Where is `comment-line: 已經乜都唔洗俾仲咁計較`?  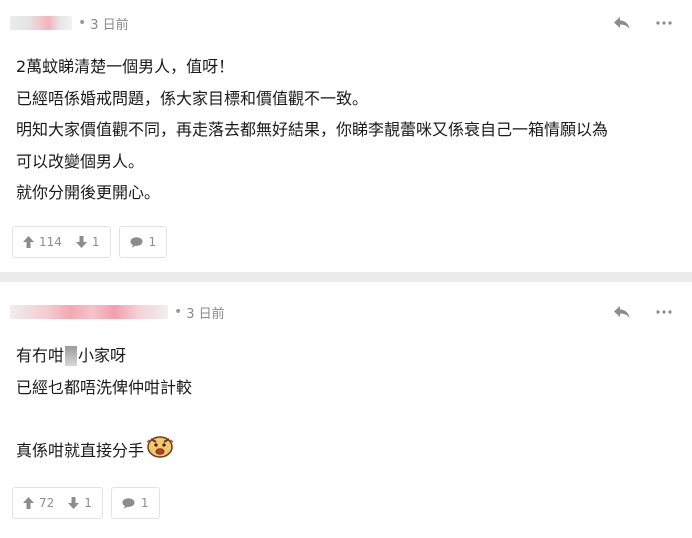 comment-line: 已經乜都唔洗俾仲咁計較 is located at coordinates (104, 387).